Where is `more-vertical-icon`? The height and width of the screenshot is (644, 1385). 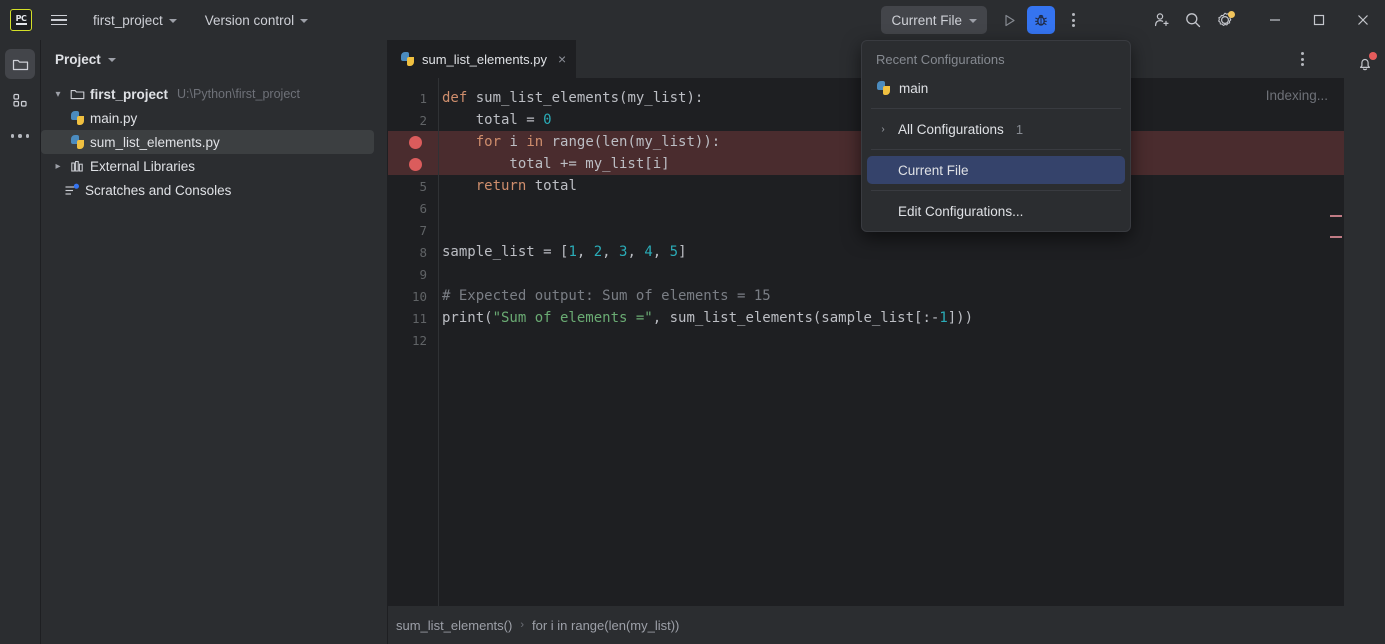 more-vertical-icon is located at coordinates (1302, 59).